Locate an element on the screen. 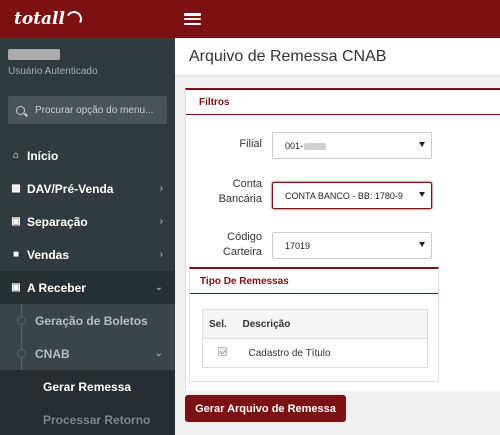  user-status: Usuário Autenticado is located at coordinates (53, 71).